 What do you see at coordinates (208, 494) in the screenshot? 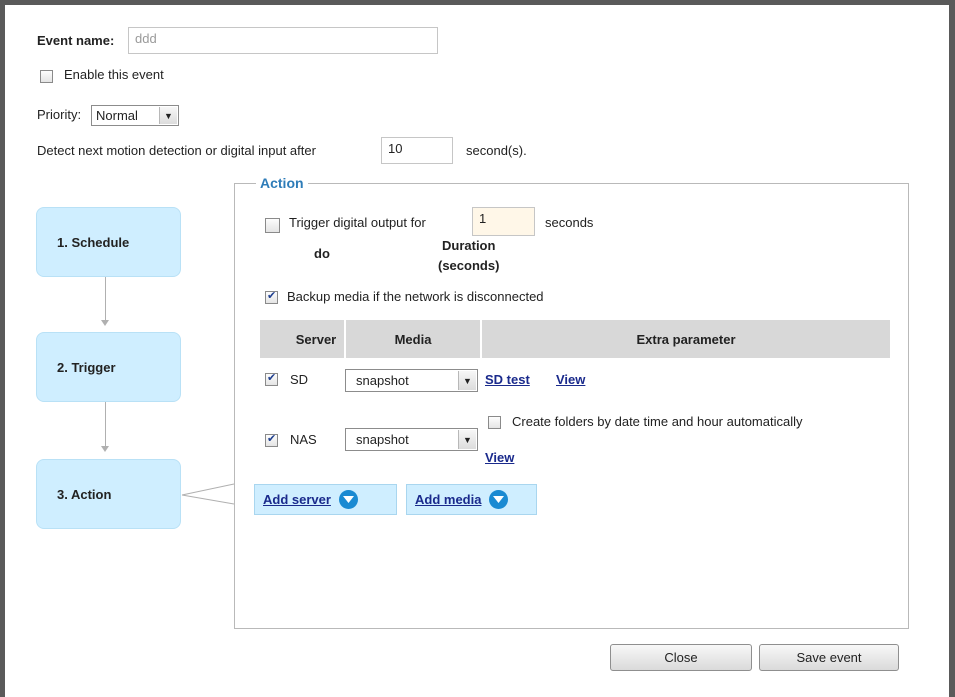
I see `step-pointer` at bounding box center [208, 494].